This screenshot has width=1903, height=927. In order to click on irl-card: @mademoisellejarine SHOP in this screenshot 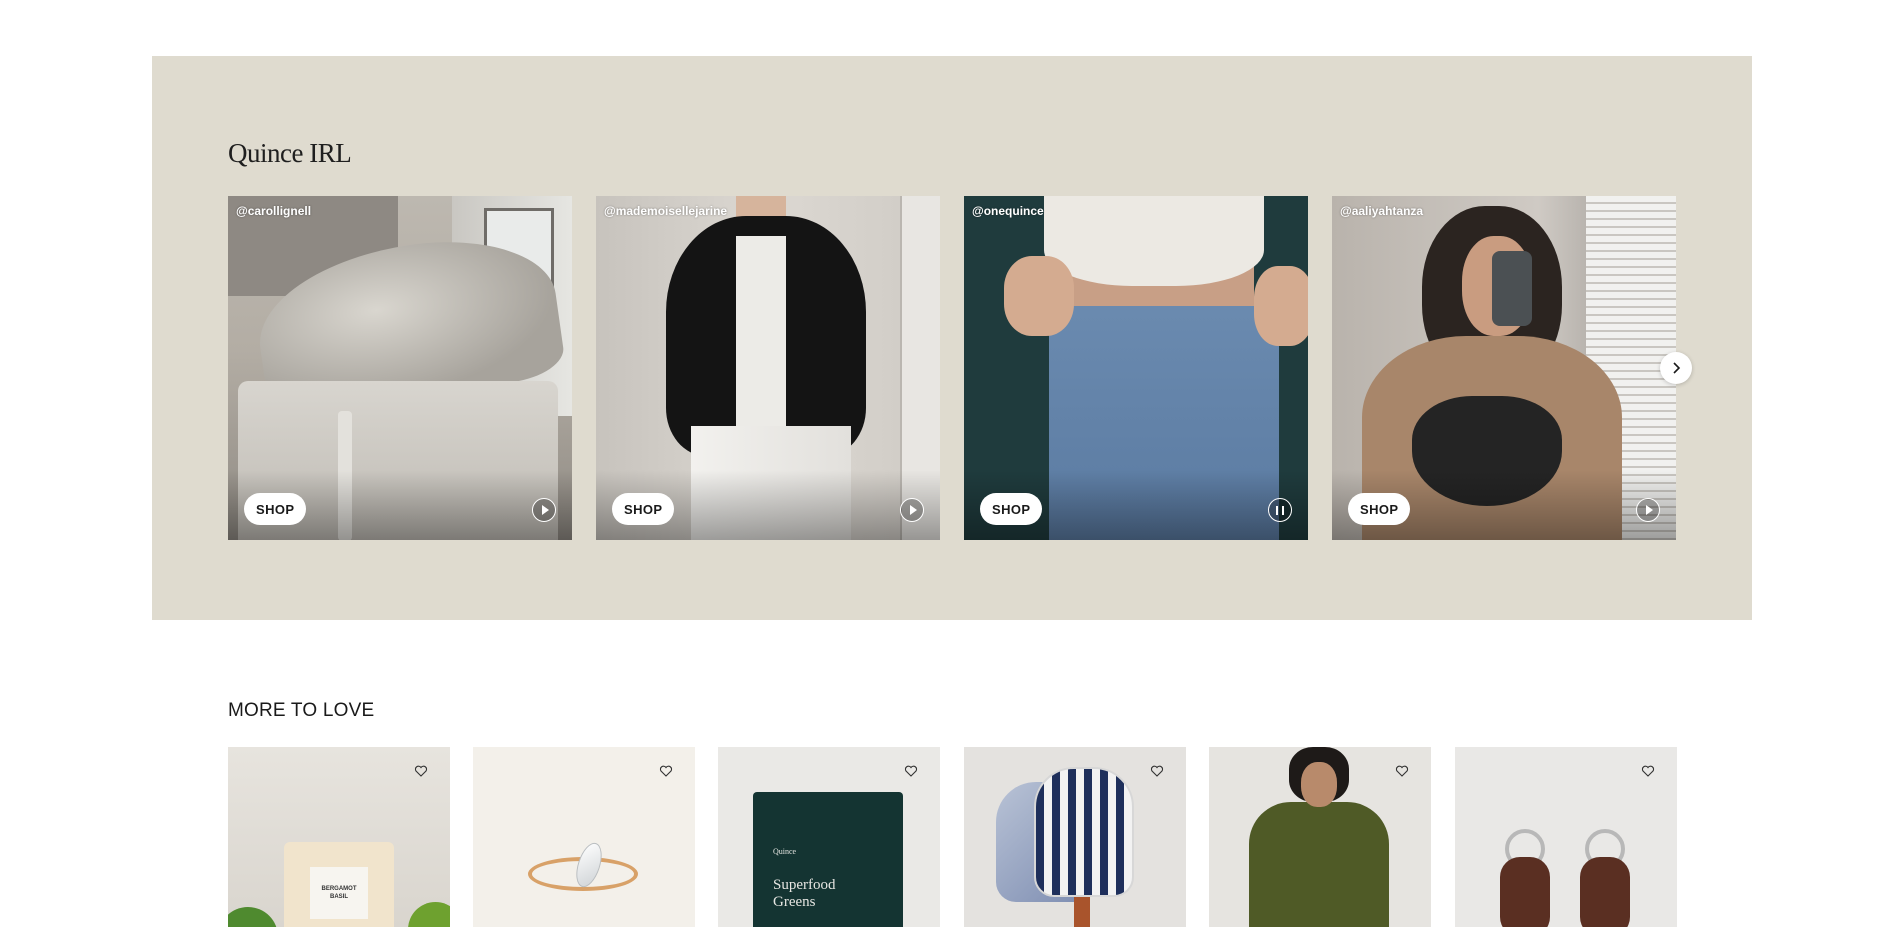, I will do `click(768, 368)`.